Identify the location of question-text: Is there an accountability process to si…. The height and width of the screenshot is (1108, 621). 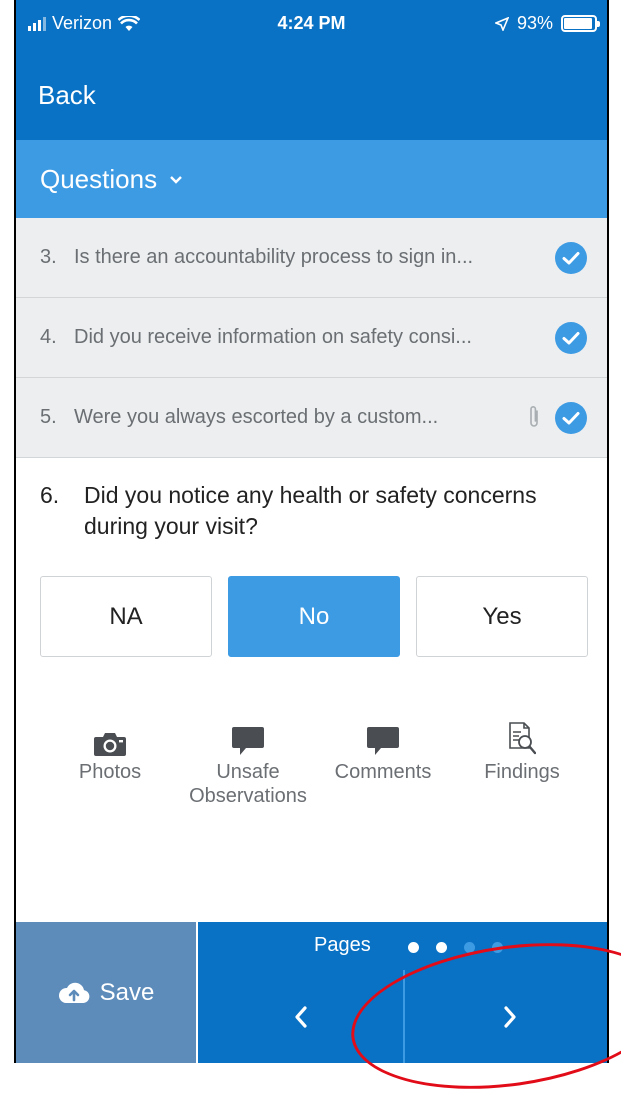
(274, 257).